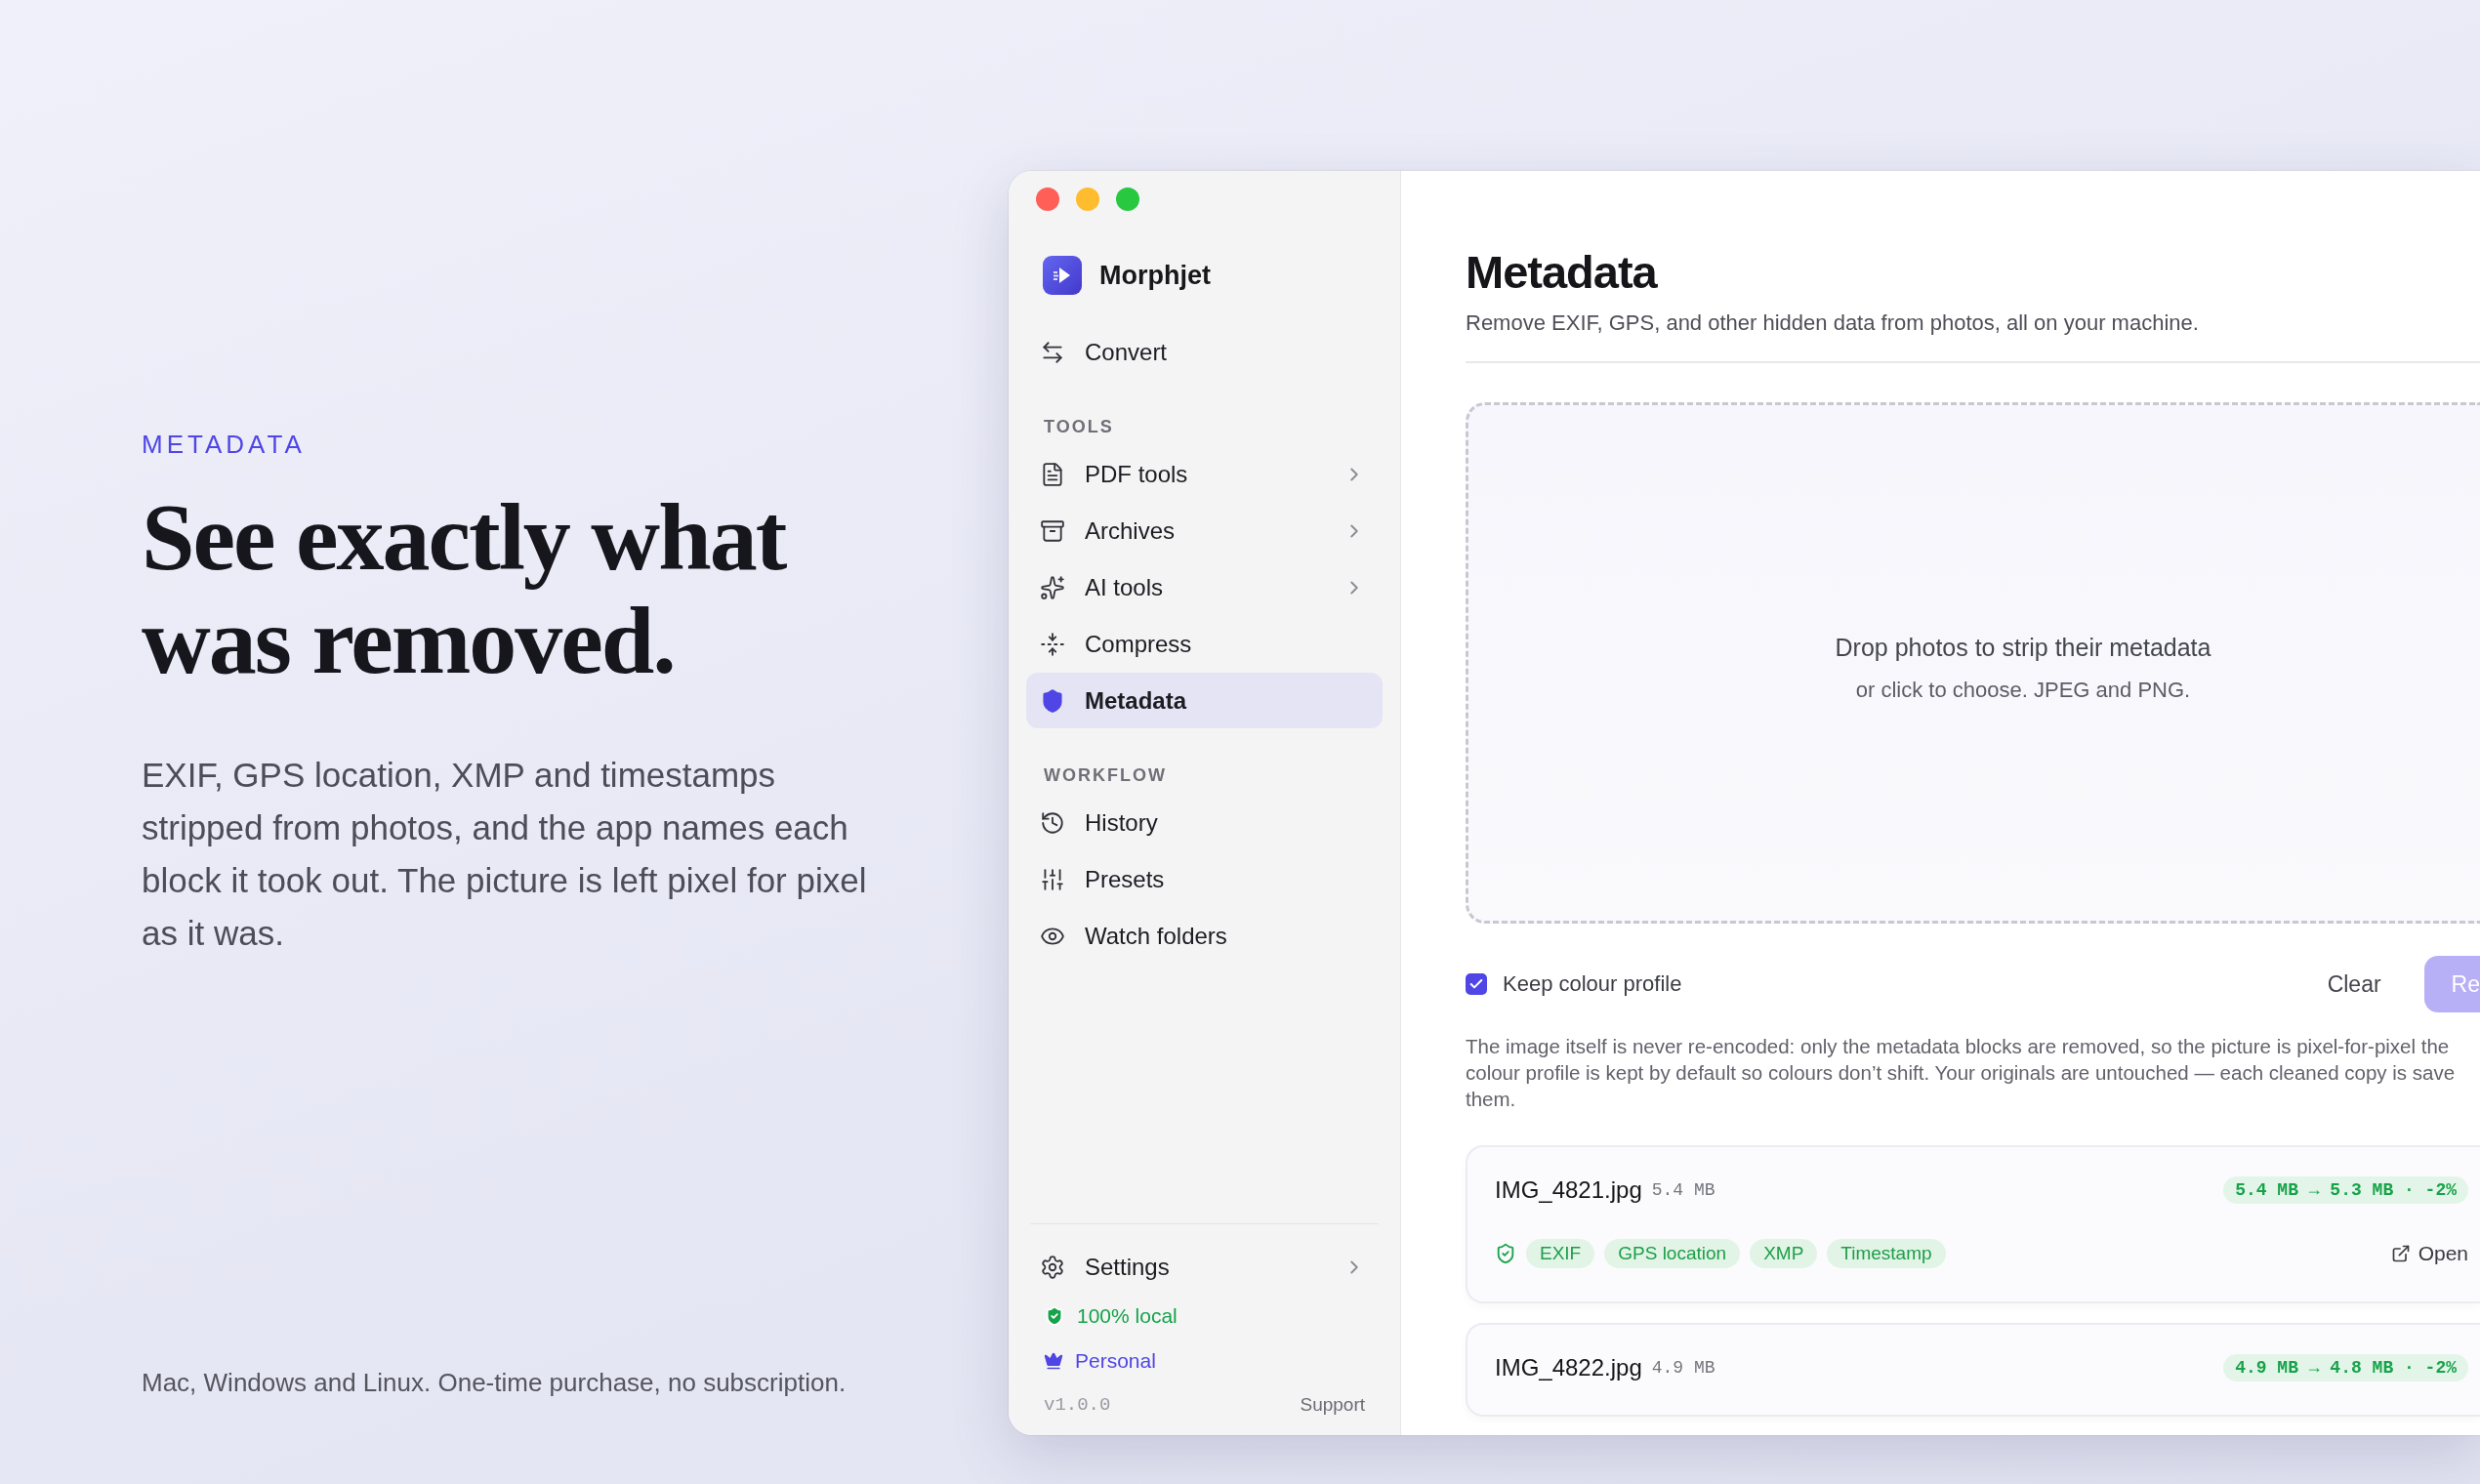 The height and width of the screenshot is (1484, 2480). Describe the element at coordinates (2400, 1253) in the screenshot. I see `external-link-icon` at that location.